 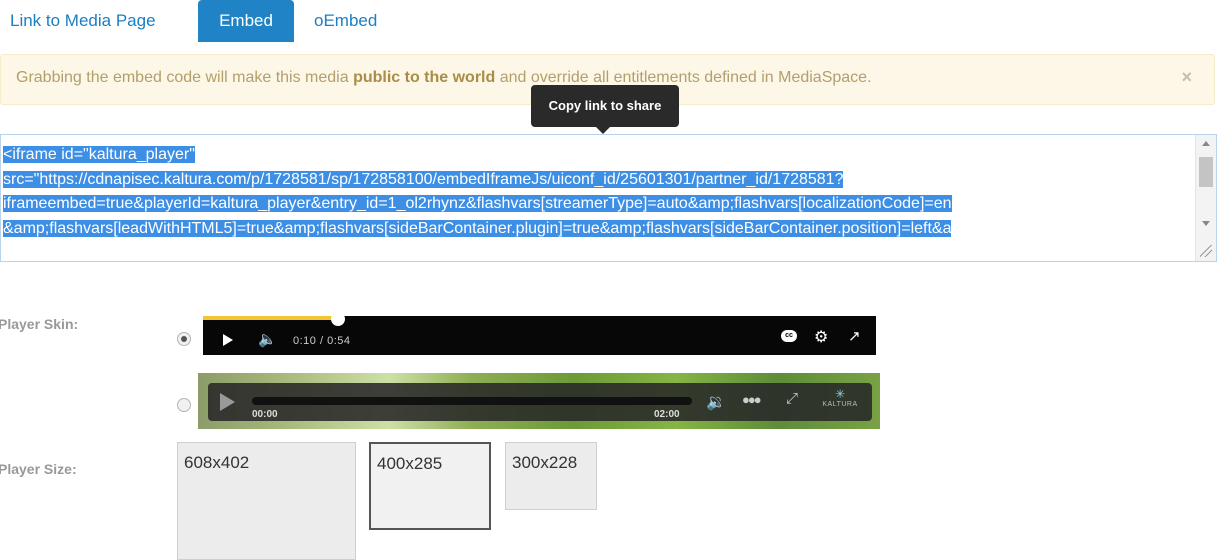 I want to click on size-option-608x402: 608x402, so click(x=266, y=501).